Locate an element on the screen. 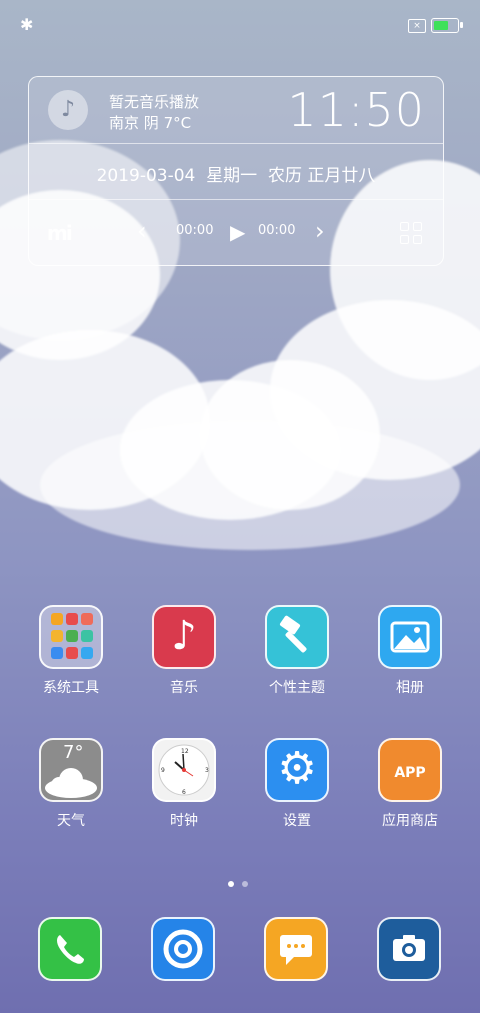 The width and height of the screenshot is (480, 1013). camera-icon is located at coordinates (409, 949).